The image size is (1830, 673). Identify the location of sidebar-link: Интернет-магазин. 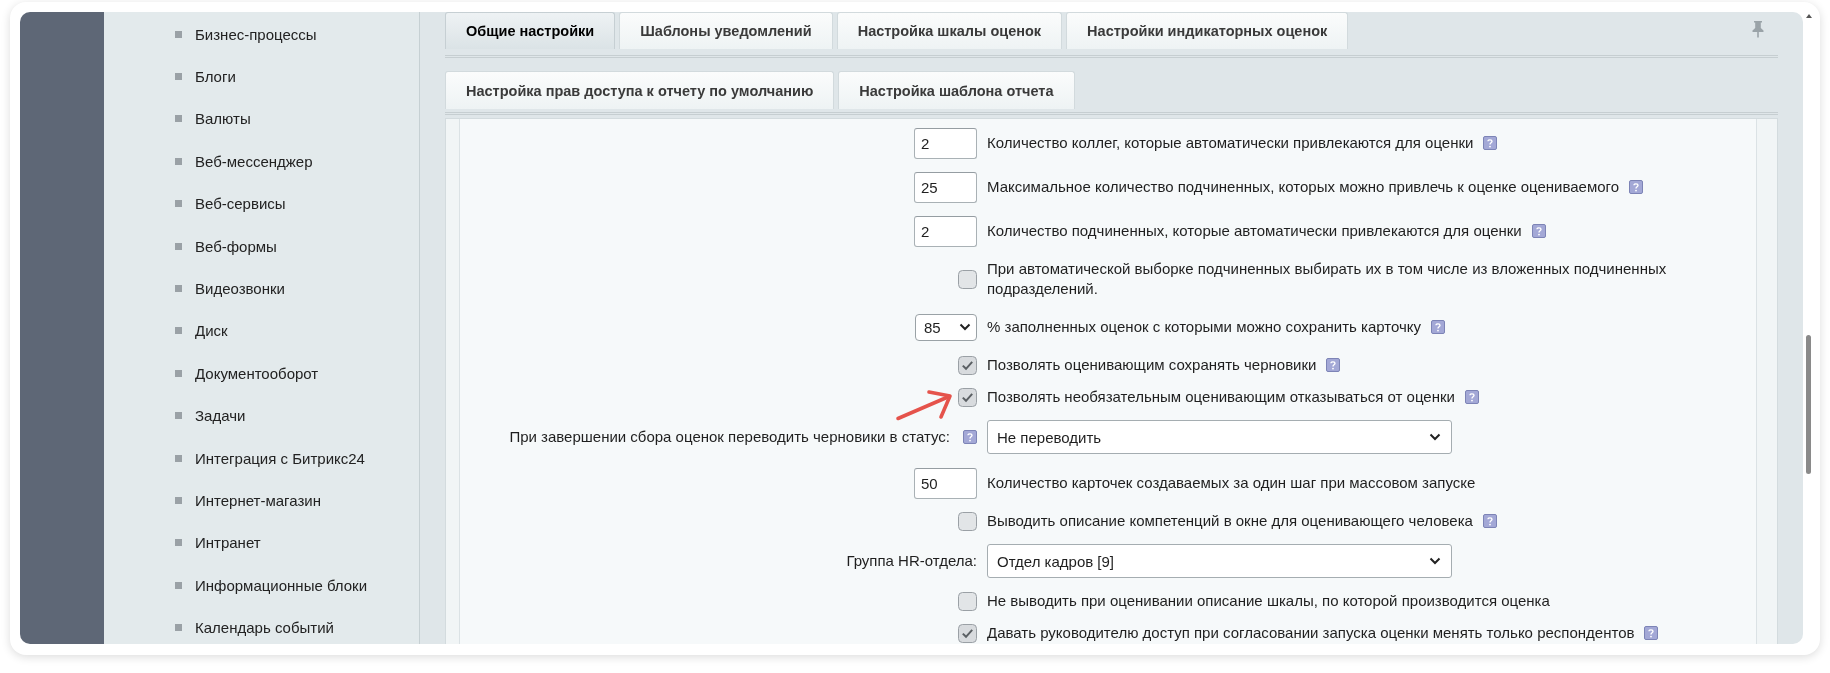
(258, 500).